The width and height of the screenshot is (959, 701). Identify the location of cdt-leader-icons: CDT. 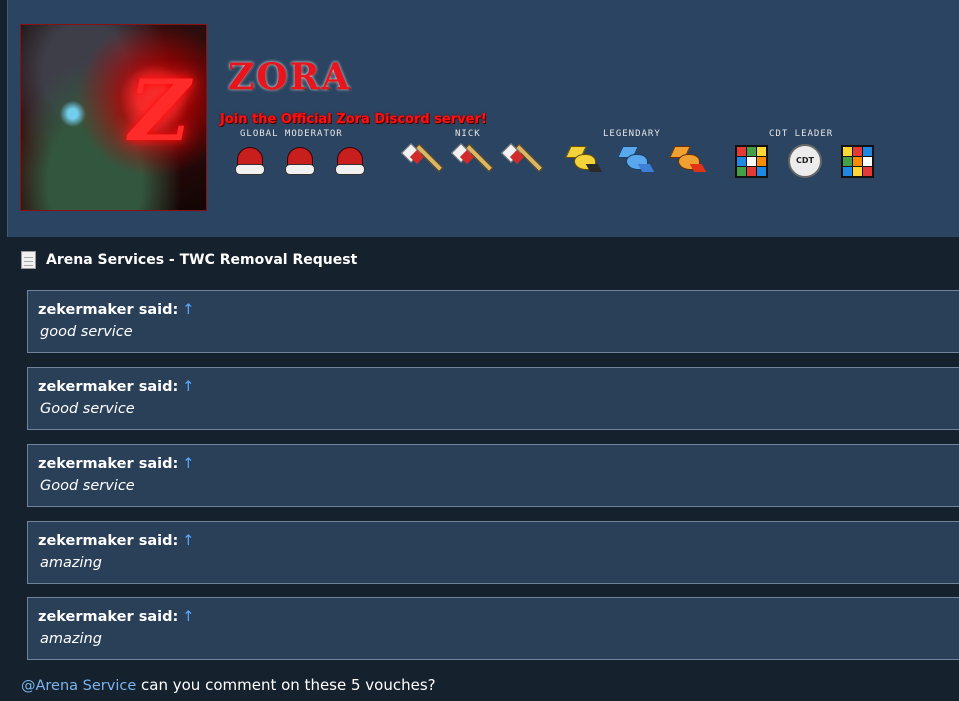
(810, 160).